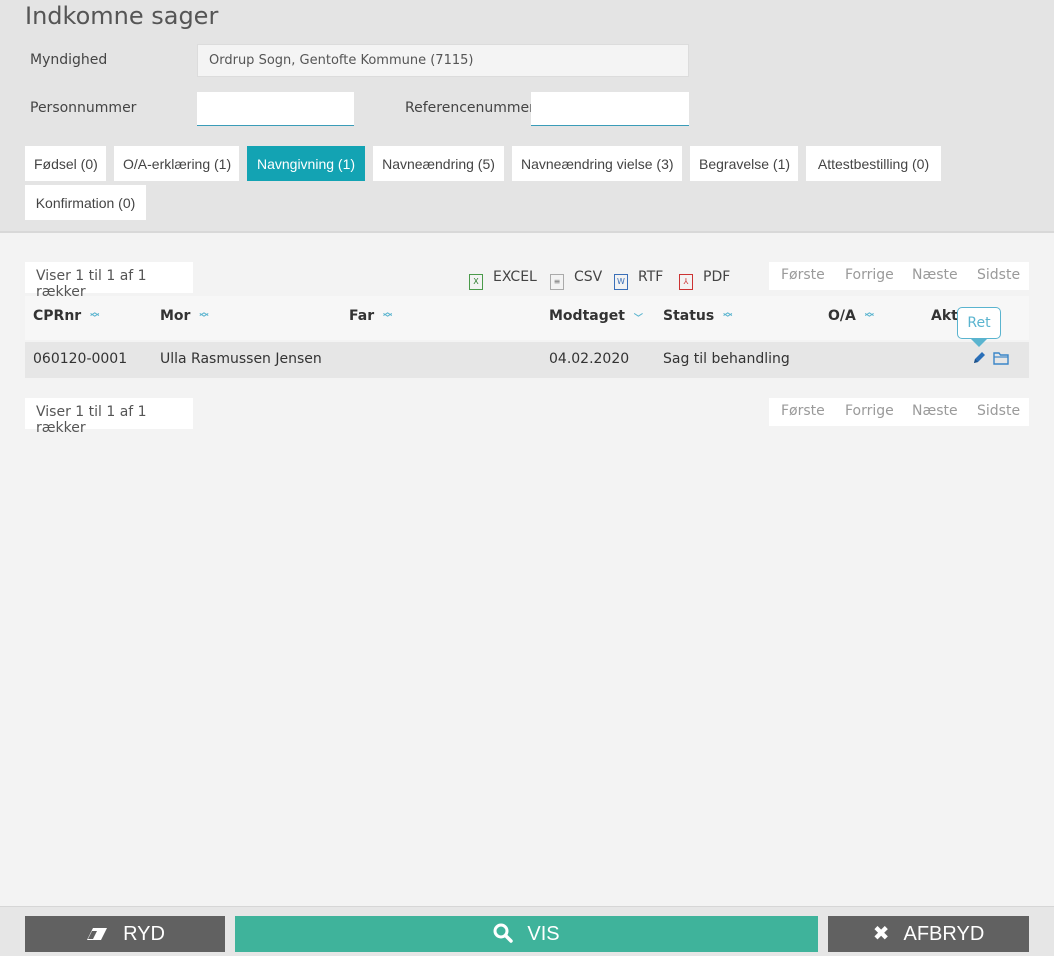 Image resolution: width=1054 pixels, height=956 pixels. I want to click on pager-bottom: Første Forrige Næste Sidste, so click(899, 412).